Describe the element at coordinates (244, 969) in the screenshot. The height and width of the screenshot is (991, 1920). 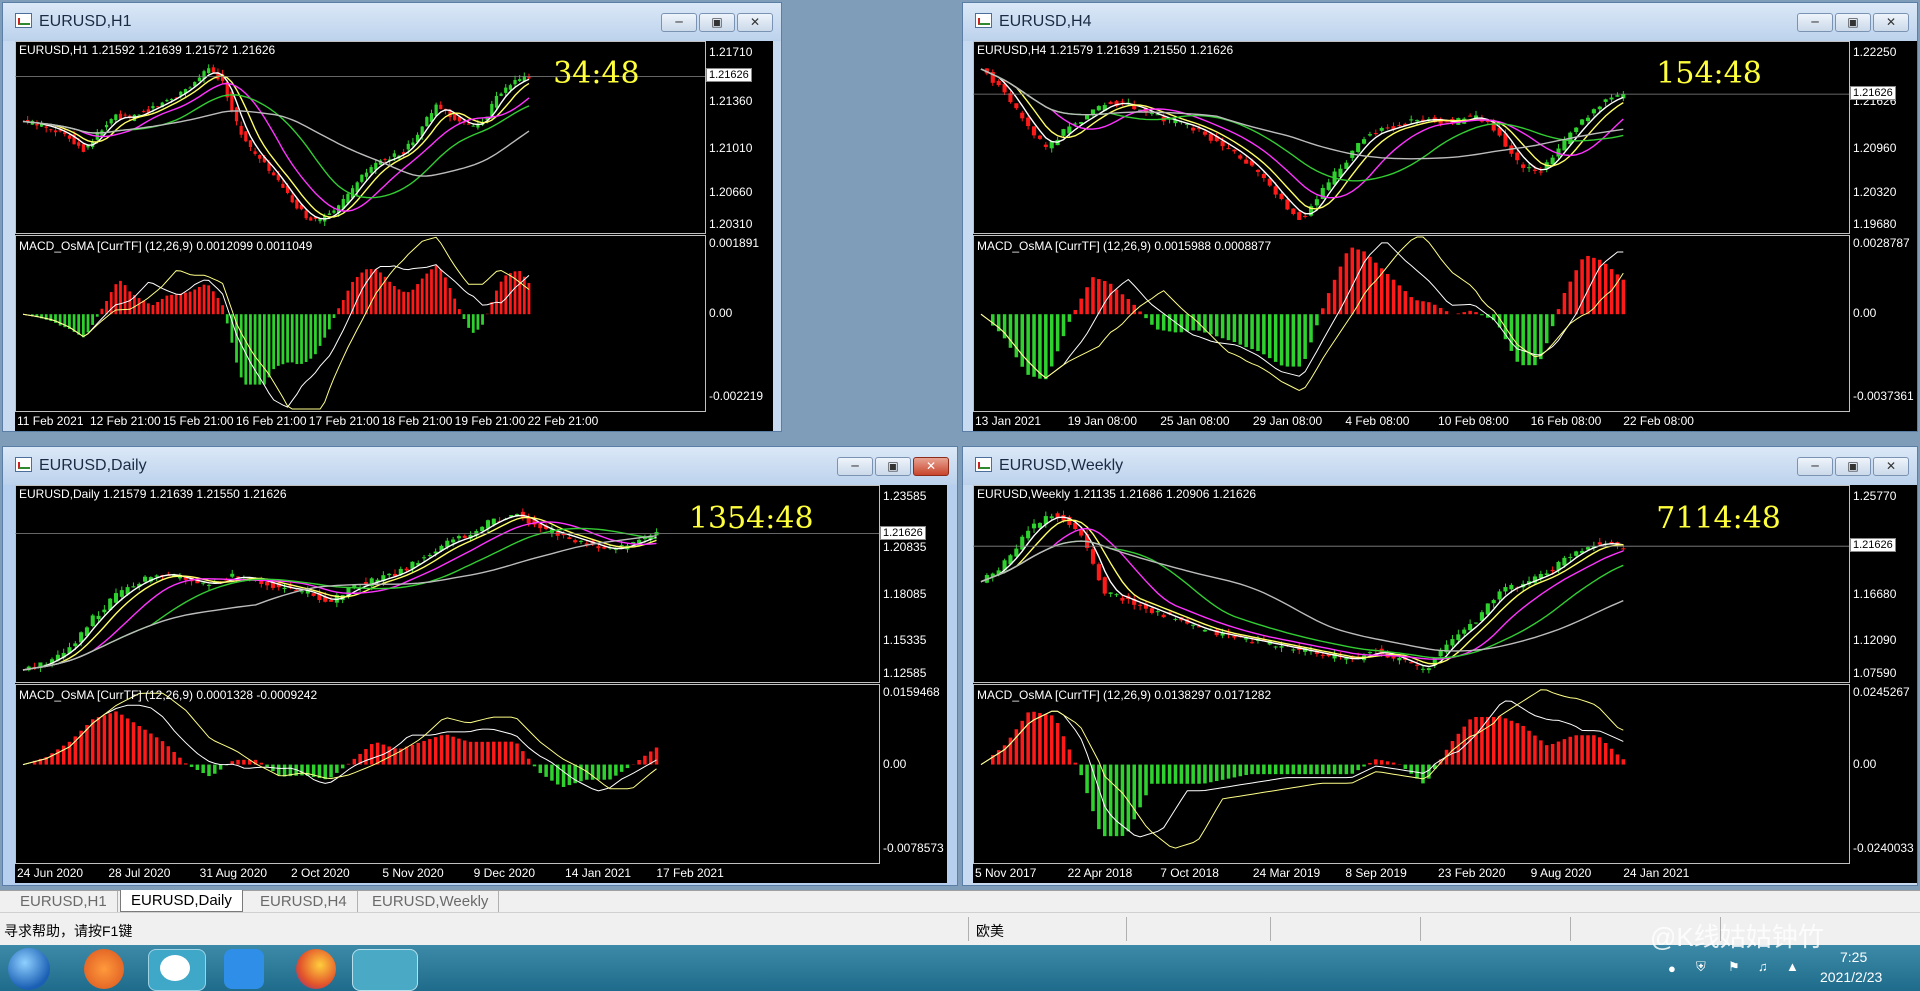
I see `pen-app-icon` at that location.